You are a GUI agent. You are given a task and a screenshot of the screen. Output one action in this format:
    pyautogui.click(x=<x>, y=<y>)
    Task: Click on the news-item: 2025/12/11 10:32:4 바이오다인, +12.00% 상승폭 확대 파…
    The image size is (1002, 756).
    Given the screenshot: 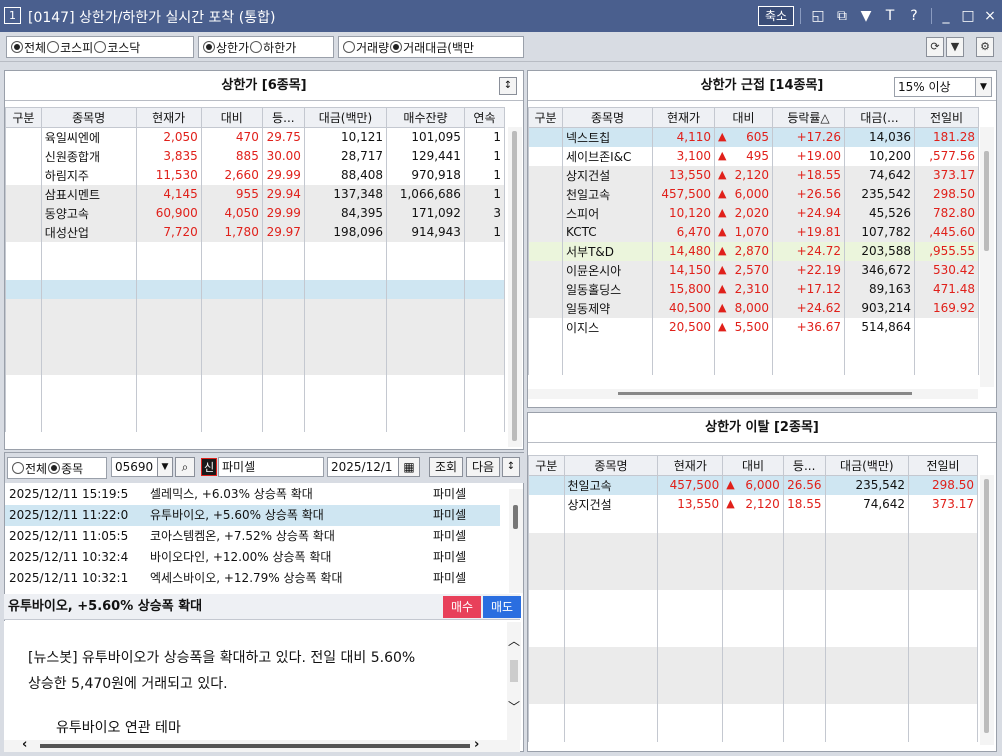 What is the action you would take?
    pyautogui.click(x=252, y=557)
    